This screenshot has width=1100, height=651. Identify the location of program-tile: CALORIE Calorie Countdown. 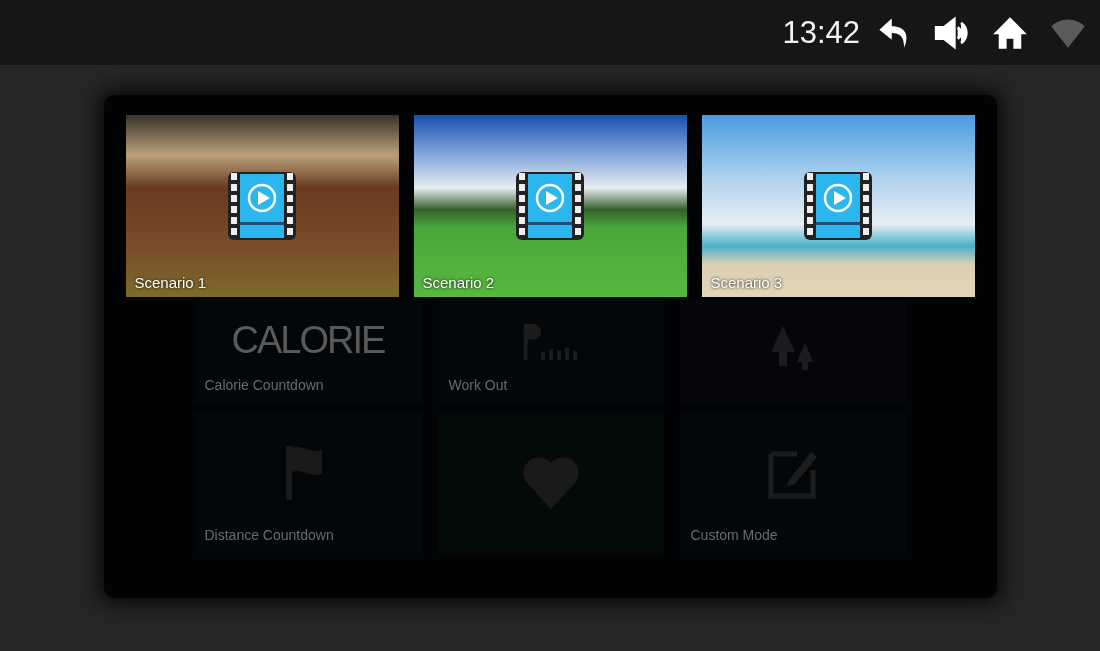
(308, 351).